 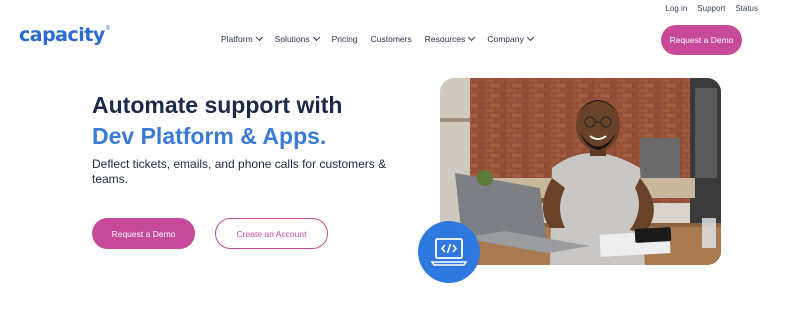 I want to click on nav-item-resources: Resources, so click(x=450, y=38).